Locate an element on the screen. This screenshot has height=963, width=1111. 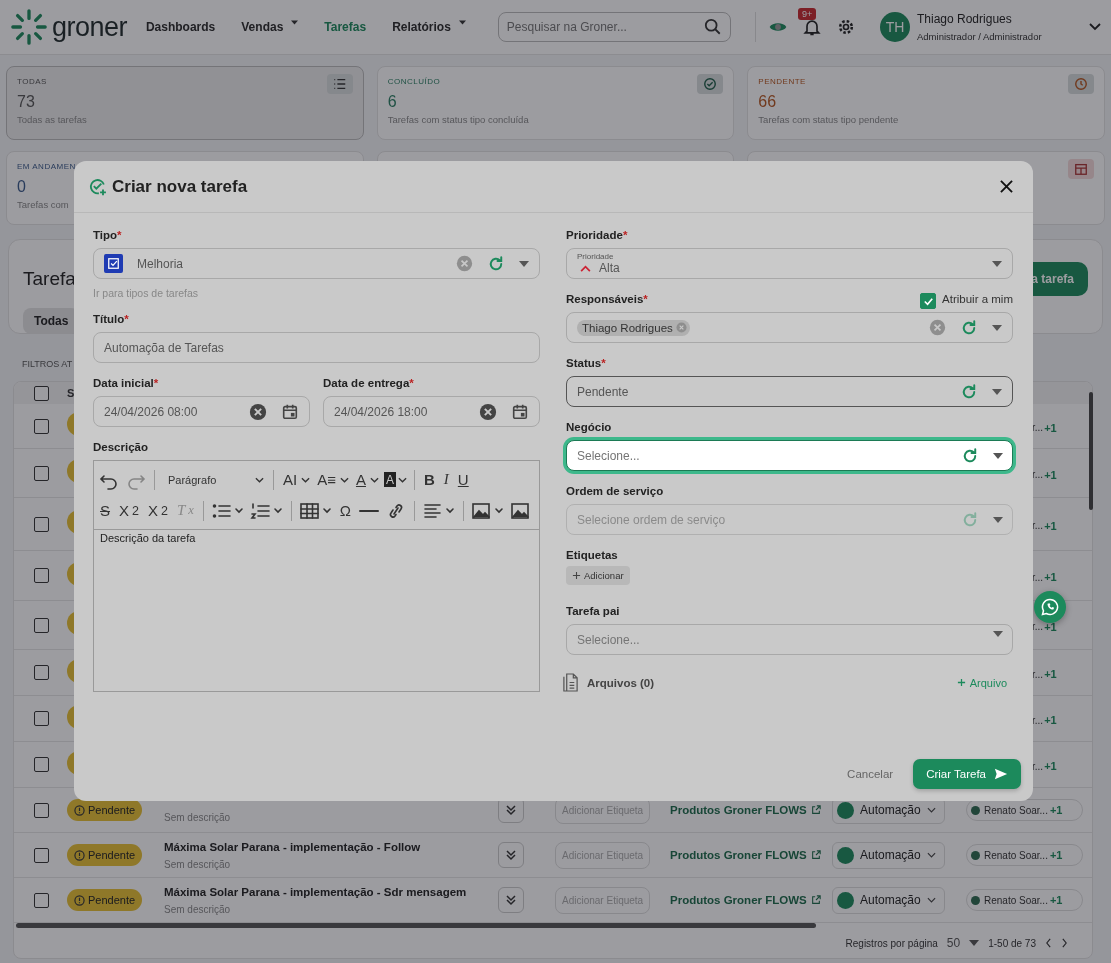
next-page-icon is located at coordinates (1064, 943).